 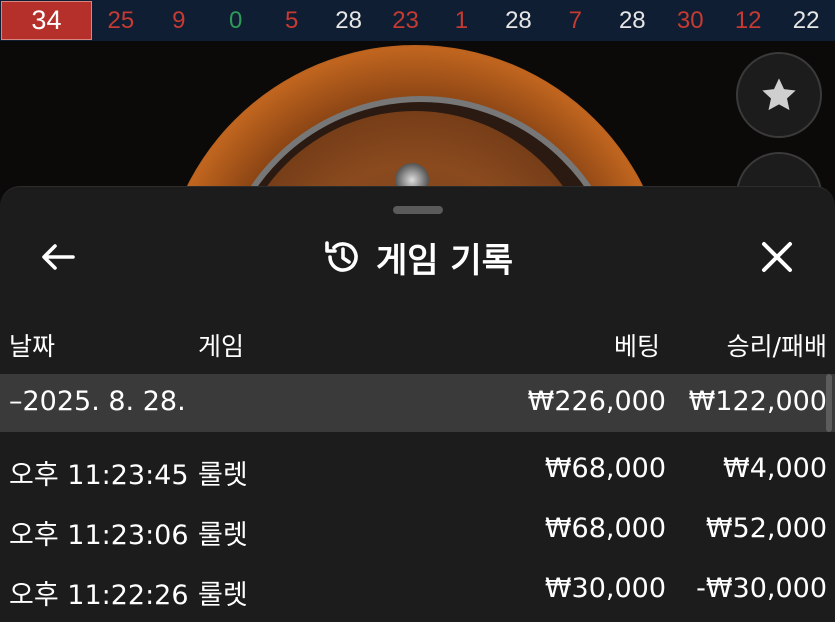 What do you see at coordinates (605, 588) in the screenshot?
I see `row-bet: ₩30,000` at bounding box center [605, 588].